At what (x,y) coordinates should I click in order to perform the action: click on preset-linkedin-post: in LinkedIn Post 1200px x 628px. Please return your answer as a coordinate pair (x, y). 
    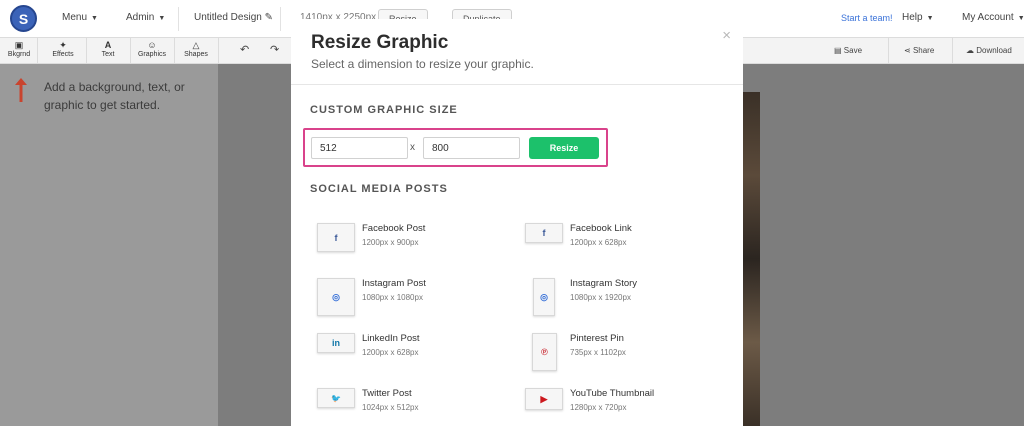
    Looking at the image, I should click on (416, 353).